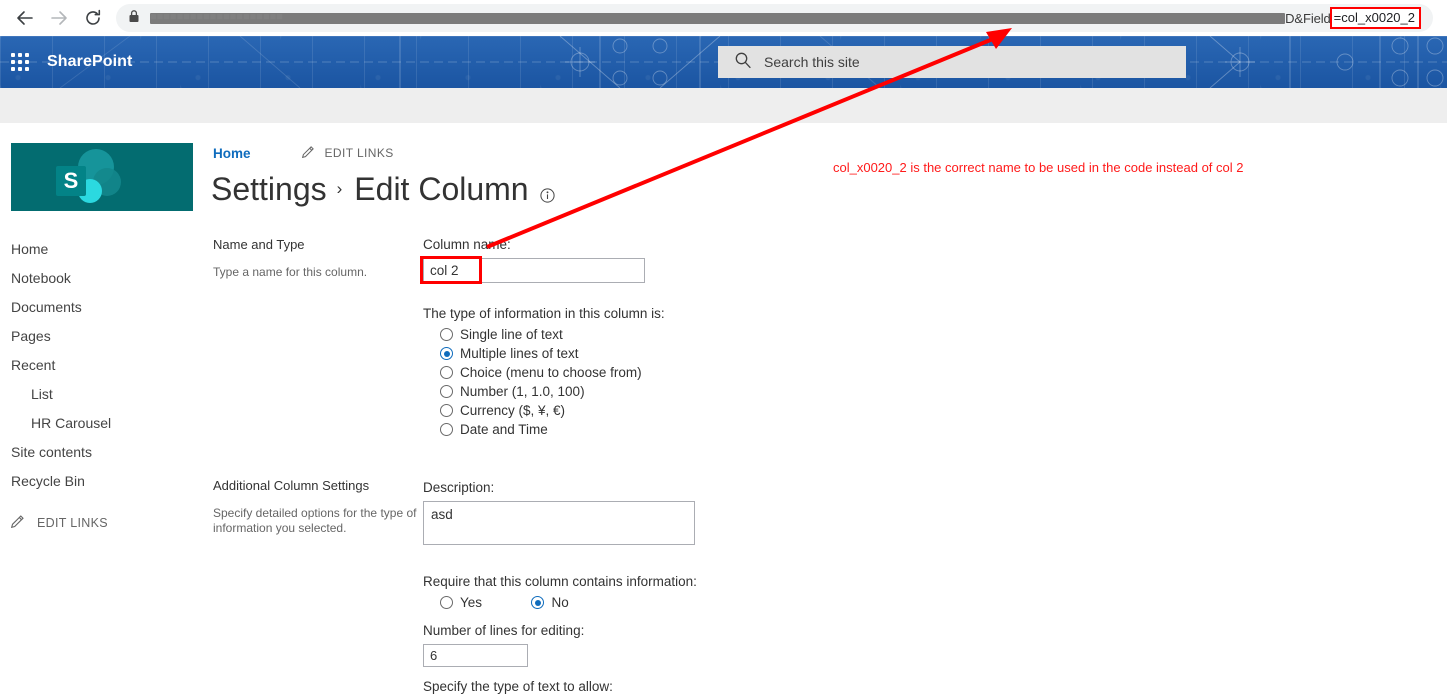 The height and width of the screenshot is (700, 1447). What do you see at coordinates (290, 272) in the screenshot?
I see `name-and-type-description: Type a name for this column.` at bounding box center [290, 272].